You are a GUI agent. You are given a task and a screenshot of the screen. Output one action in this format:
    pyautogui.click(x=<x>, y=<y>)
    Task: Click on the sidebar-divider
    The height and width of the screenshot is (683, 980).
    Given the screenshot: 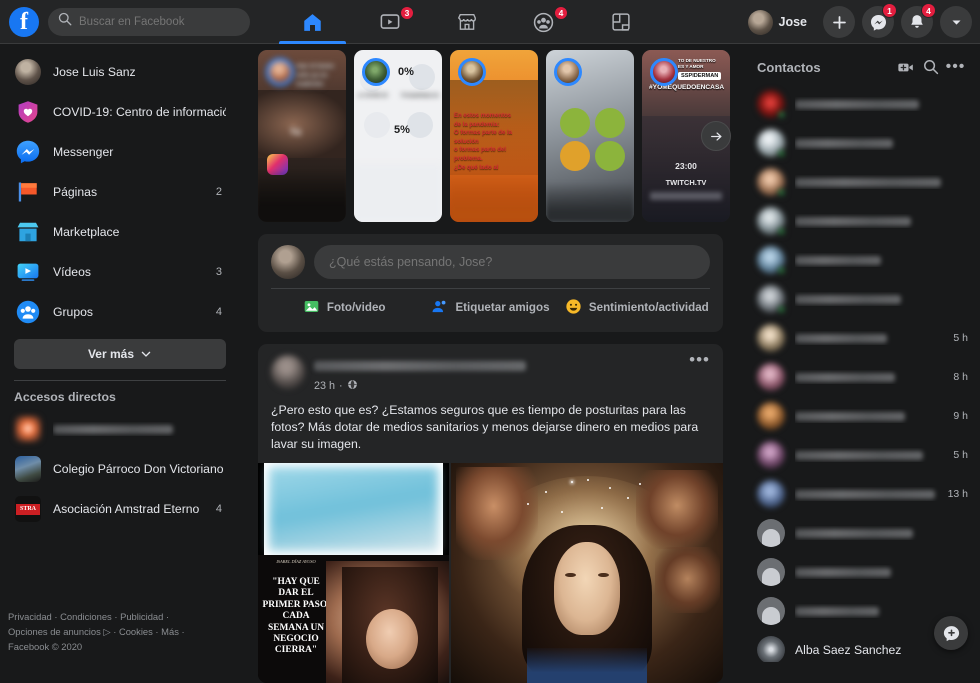 What is the action you would take?
    pyautogui.click(x=120, y=380)
    